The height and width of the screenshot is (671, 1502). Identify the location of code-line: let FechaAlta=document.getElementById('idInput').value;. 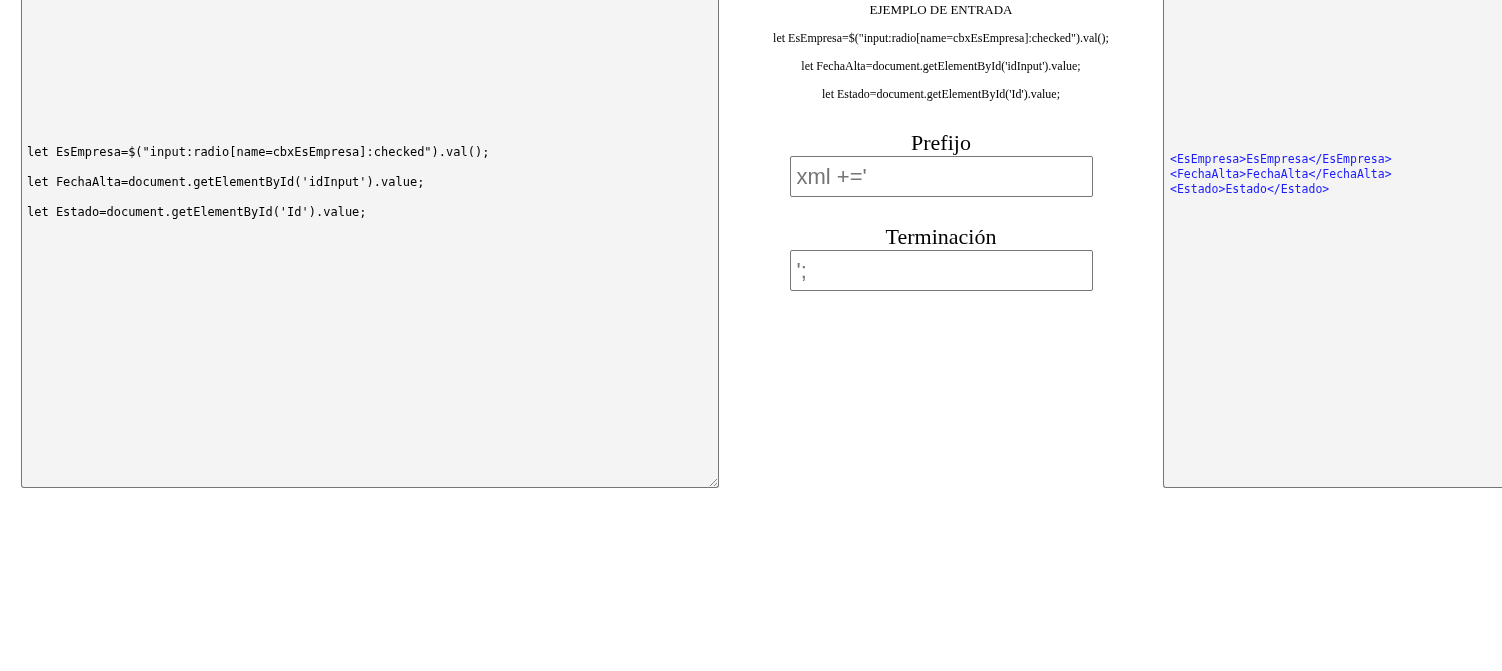
(226, 182).